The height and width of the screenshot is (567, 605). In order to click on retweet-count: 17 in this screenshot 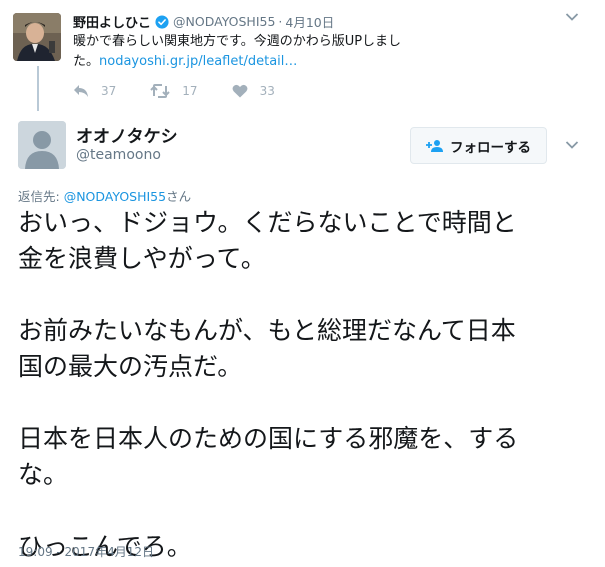, I will do `click(190, 91)`.